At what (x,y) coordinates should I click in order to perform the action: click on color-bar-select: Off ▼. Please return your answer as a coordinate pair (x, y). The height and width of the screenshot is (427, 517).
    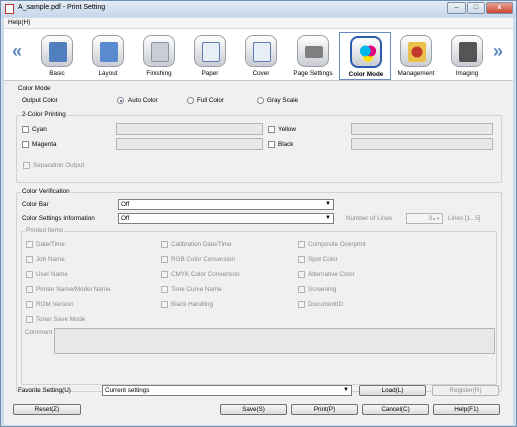
    Looking at the image, I should click on (226, 204).